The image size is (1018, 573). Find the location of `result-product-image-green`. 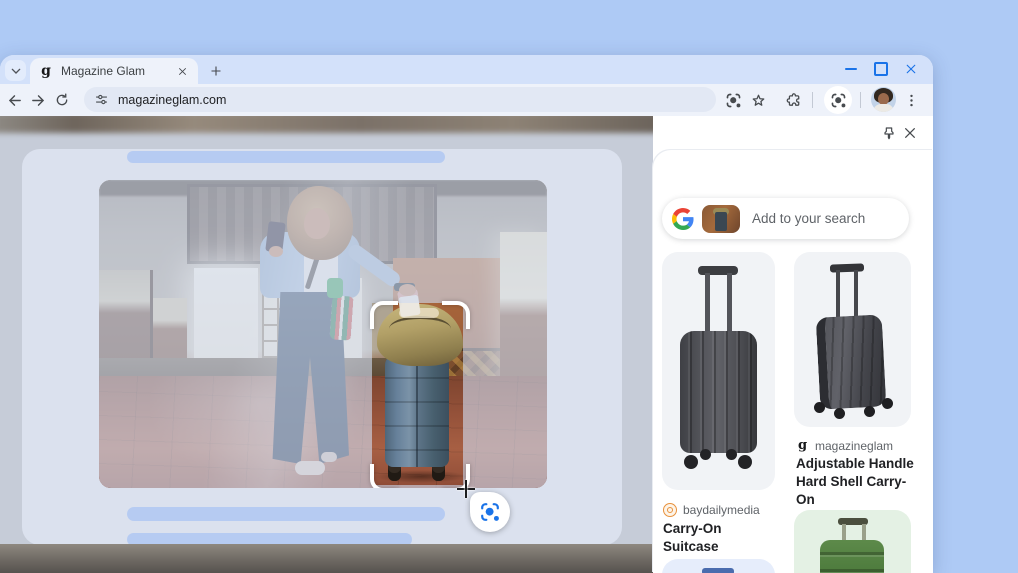

result-product-image-green is located at coordinates (852, 541).